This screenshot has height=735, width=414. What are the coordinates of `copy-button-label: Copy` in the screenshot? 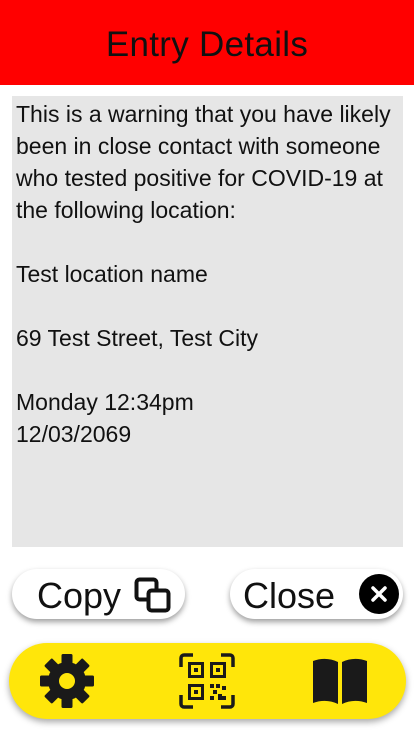 It's located at (79, 595).